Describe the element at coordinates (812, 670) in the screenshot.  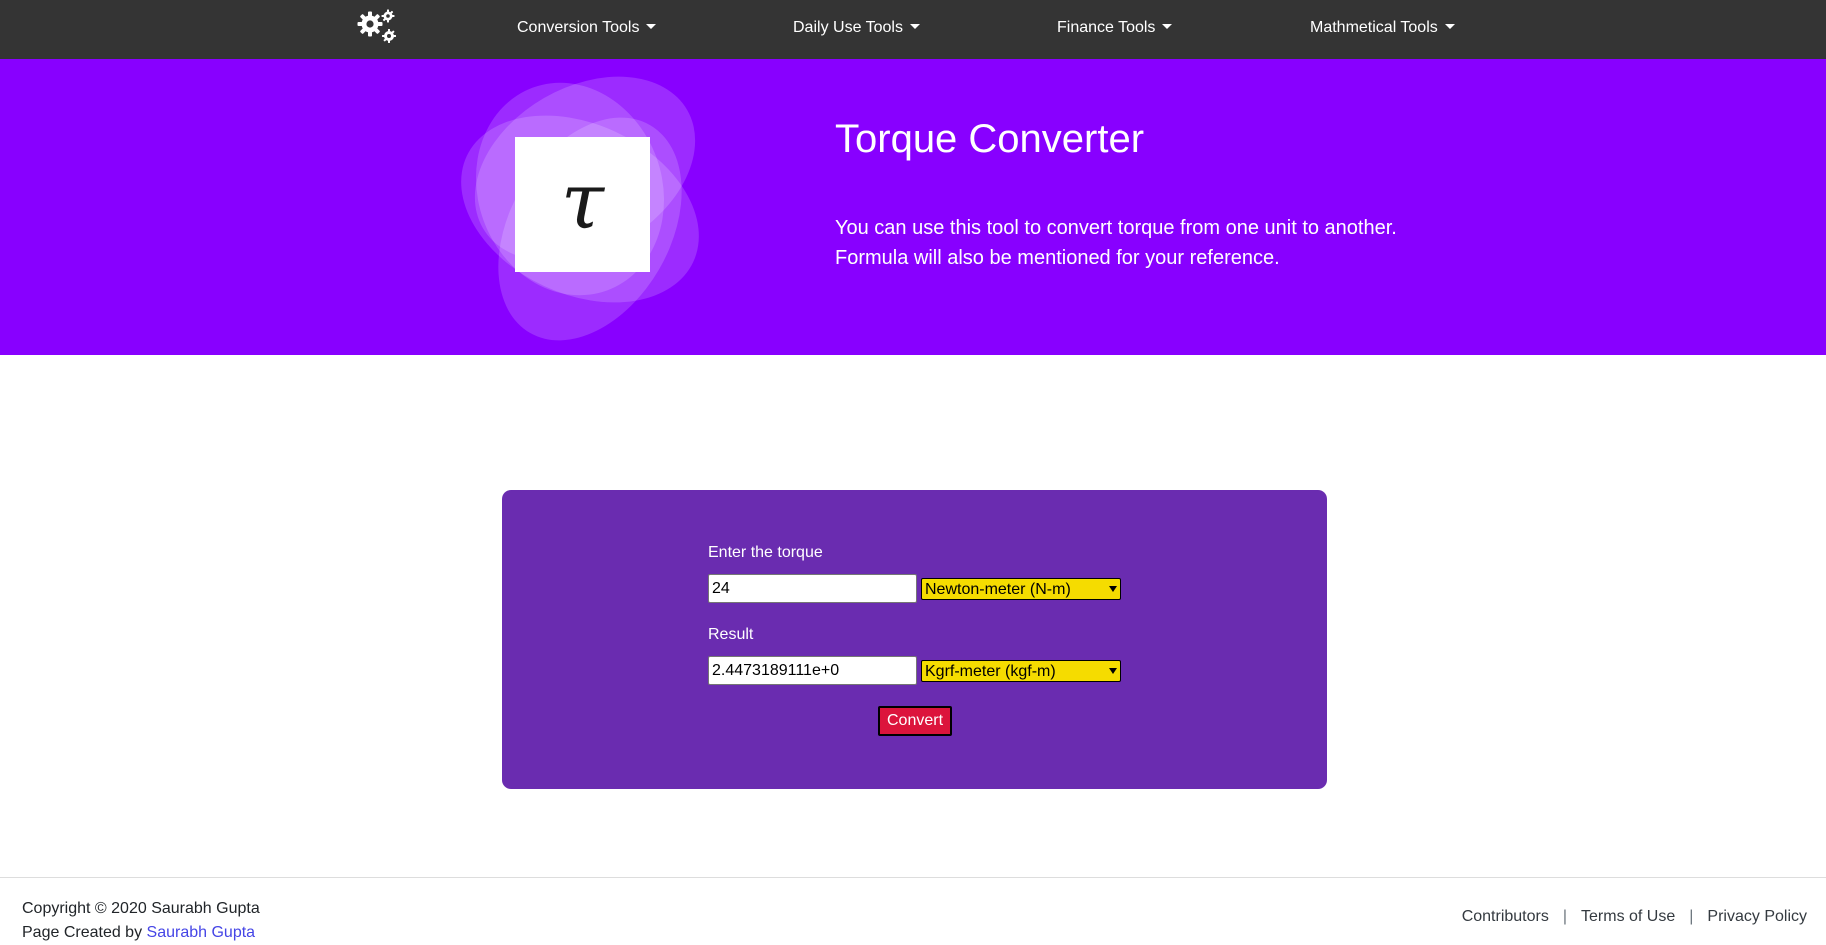
I see `result-output: 2.4473189111e+0` at that location.